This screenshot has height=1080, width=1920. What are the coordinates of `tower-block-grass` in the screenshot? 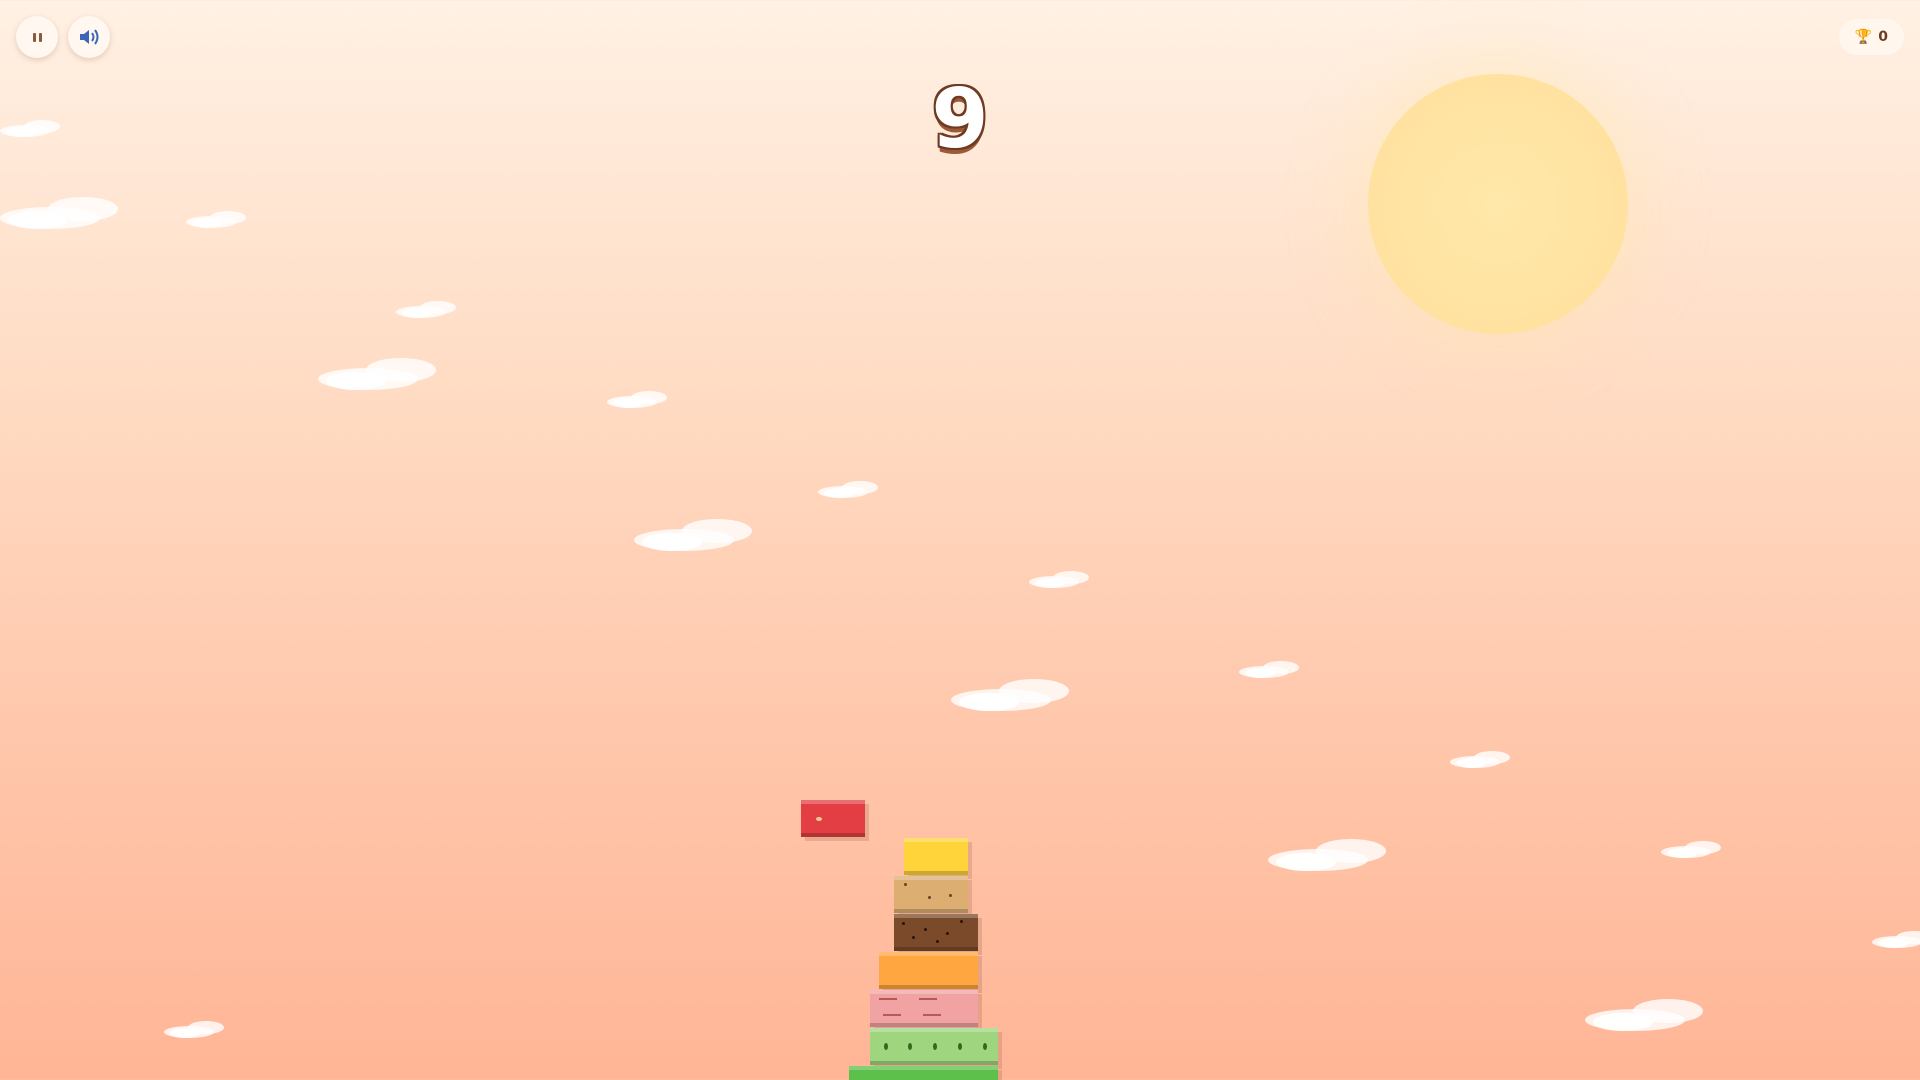 It's located at (923, 1073).